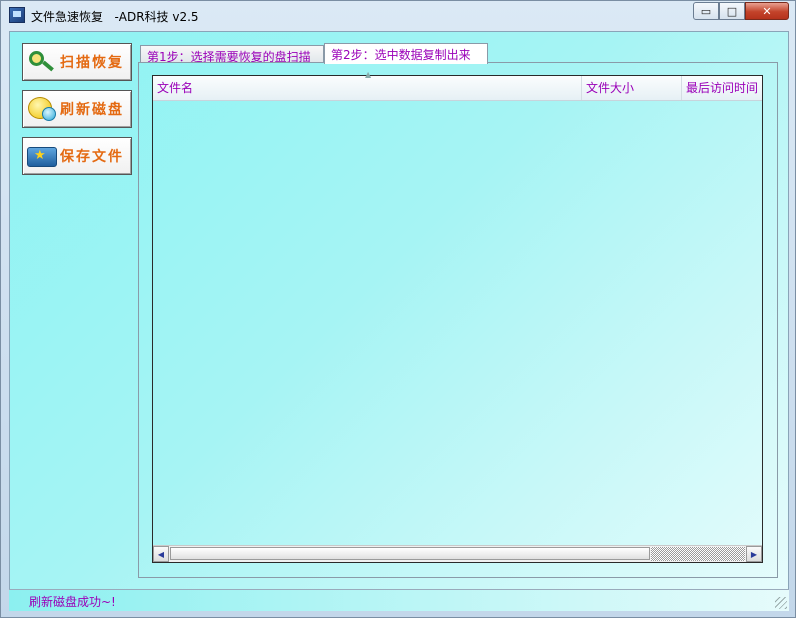 The image size is (796, 618). Describe the element at coordinates (17, 15) in the screenshot. I see `app-icon` at that location.